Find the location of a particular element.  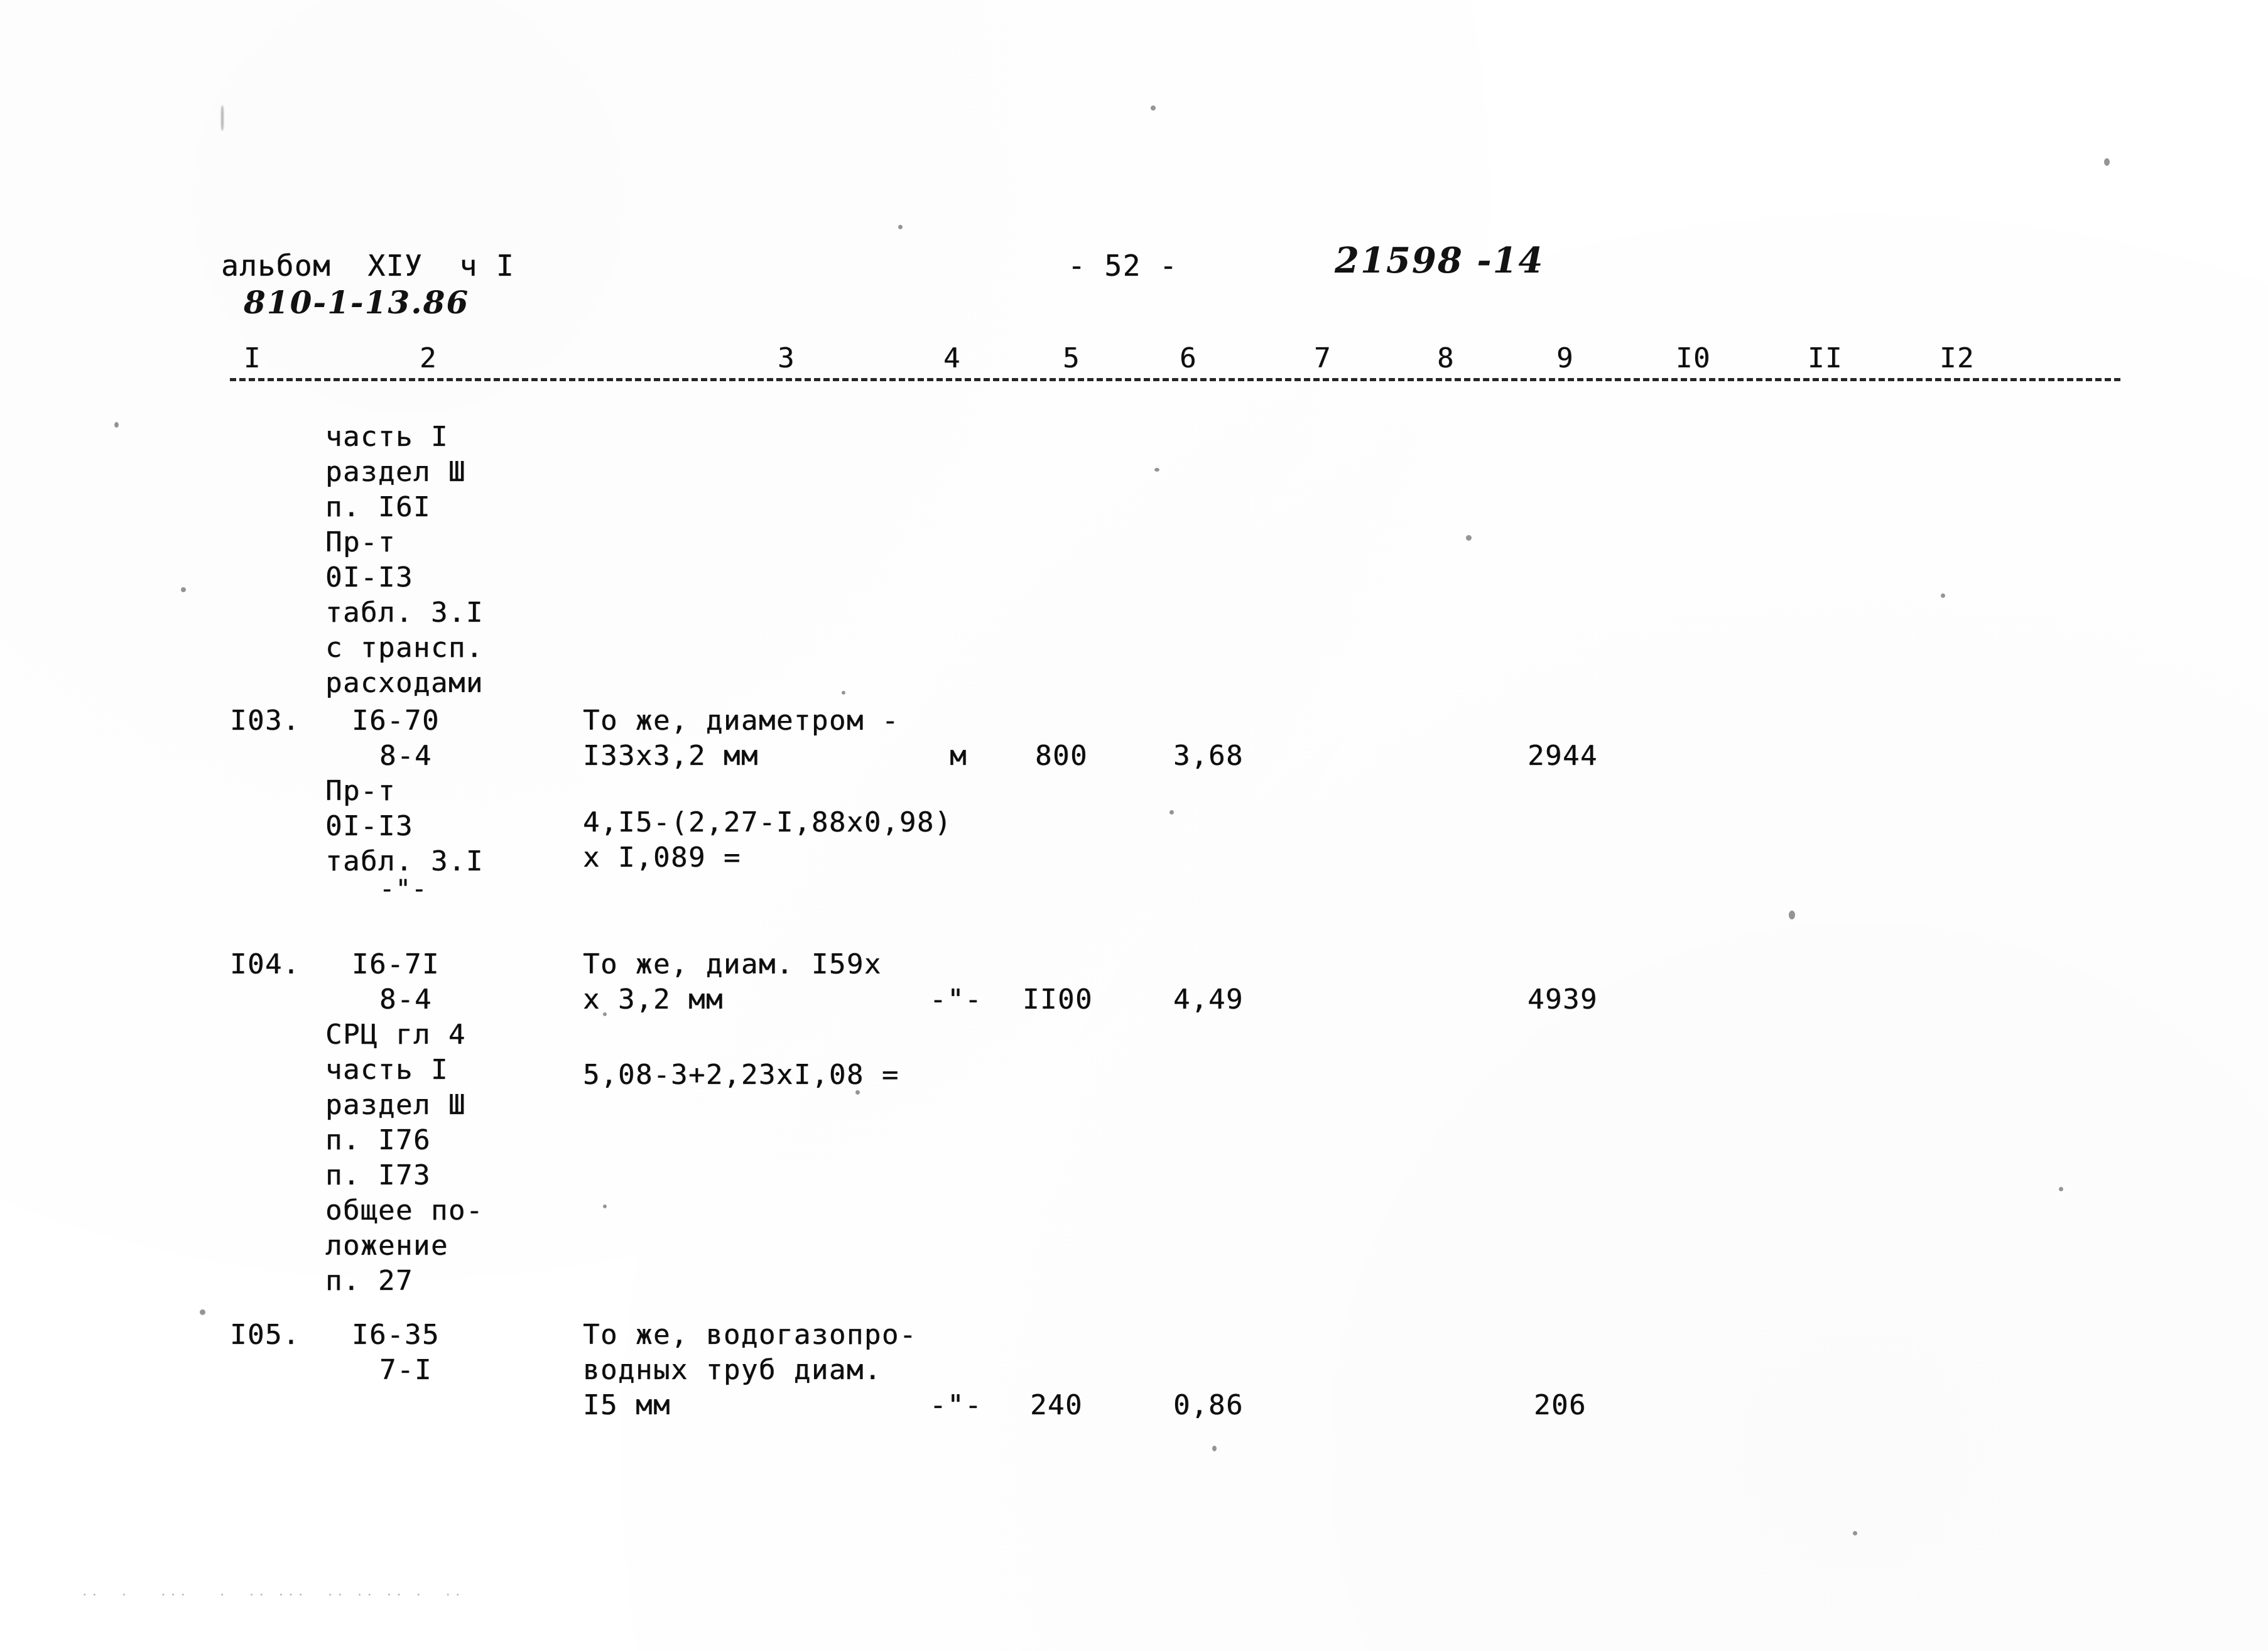

stamp-number-handwritten: 21598 -14 is located at coordinates (1440, 260).